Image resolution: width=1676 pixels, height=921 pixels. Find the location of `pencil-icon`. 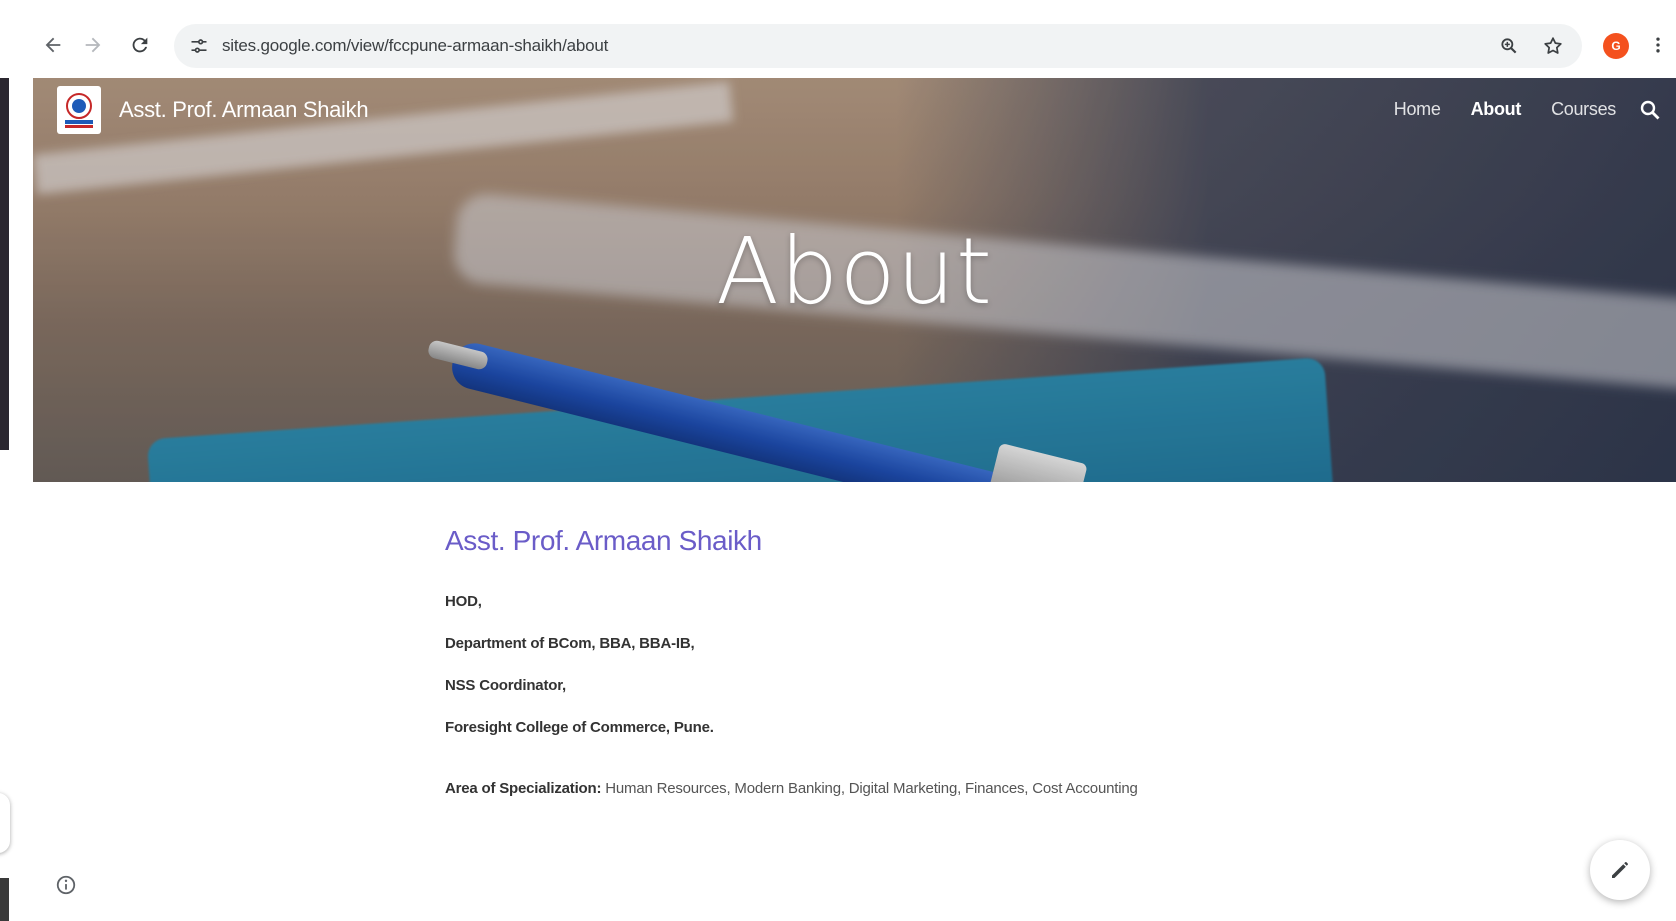

pencil-icon is located at coordinates (1620, 870).